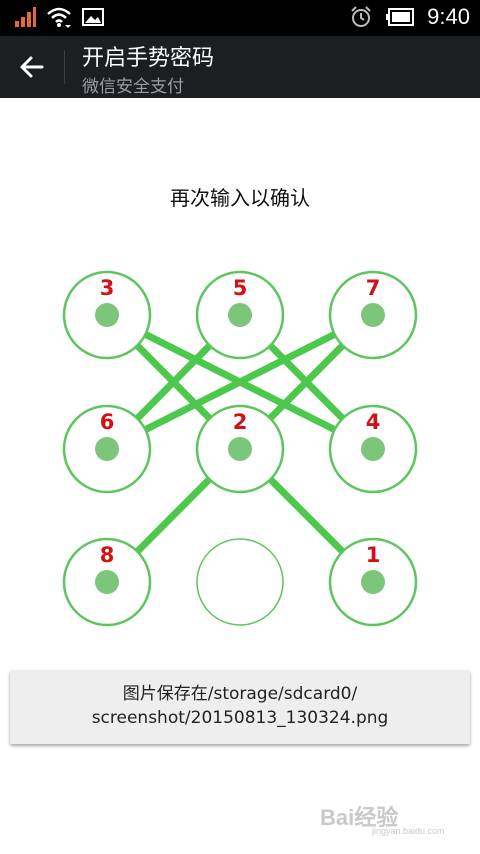 The height and width of the screenshot is (854, 480). I want to click on pattern-node-empty, so click(240, 582).